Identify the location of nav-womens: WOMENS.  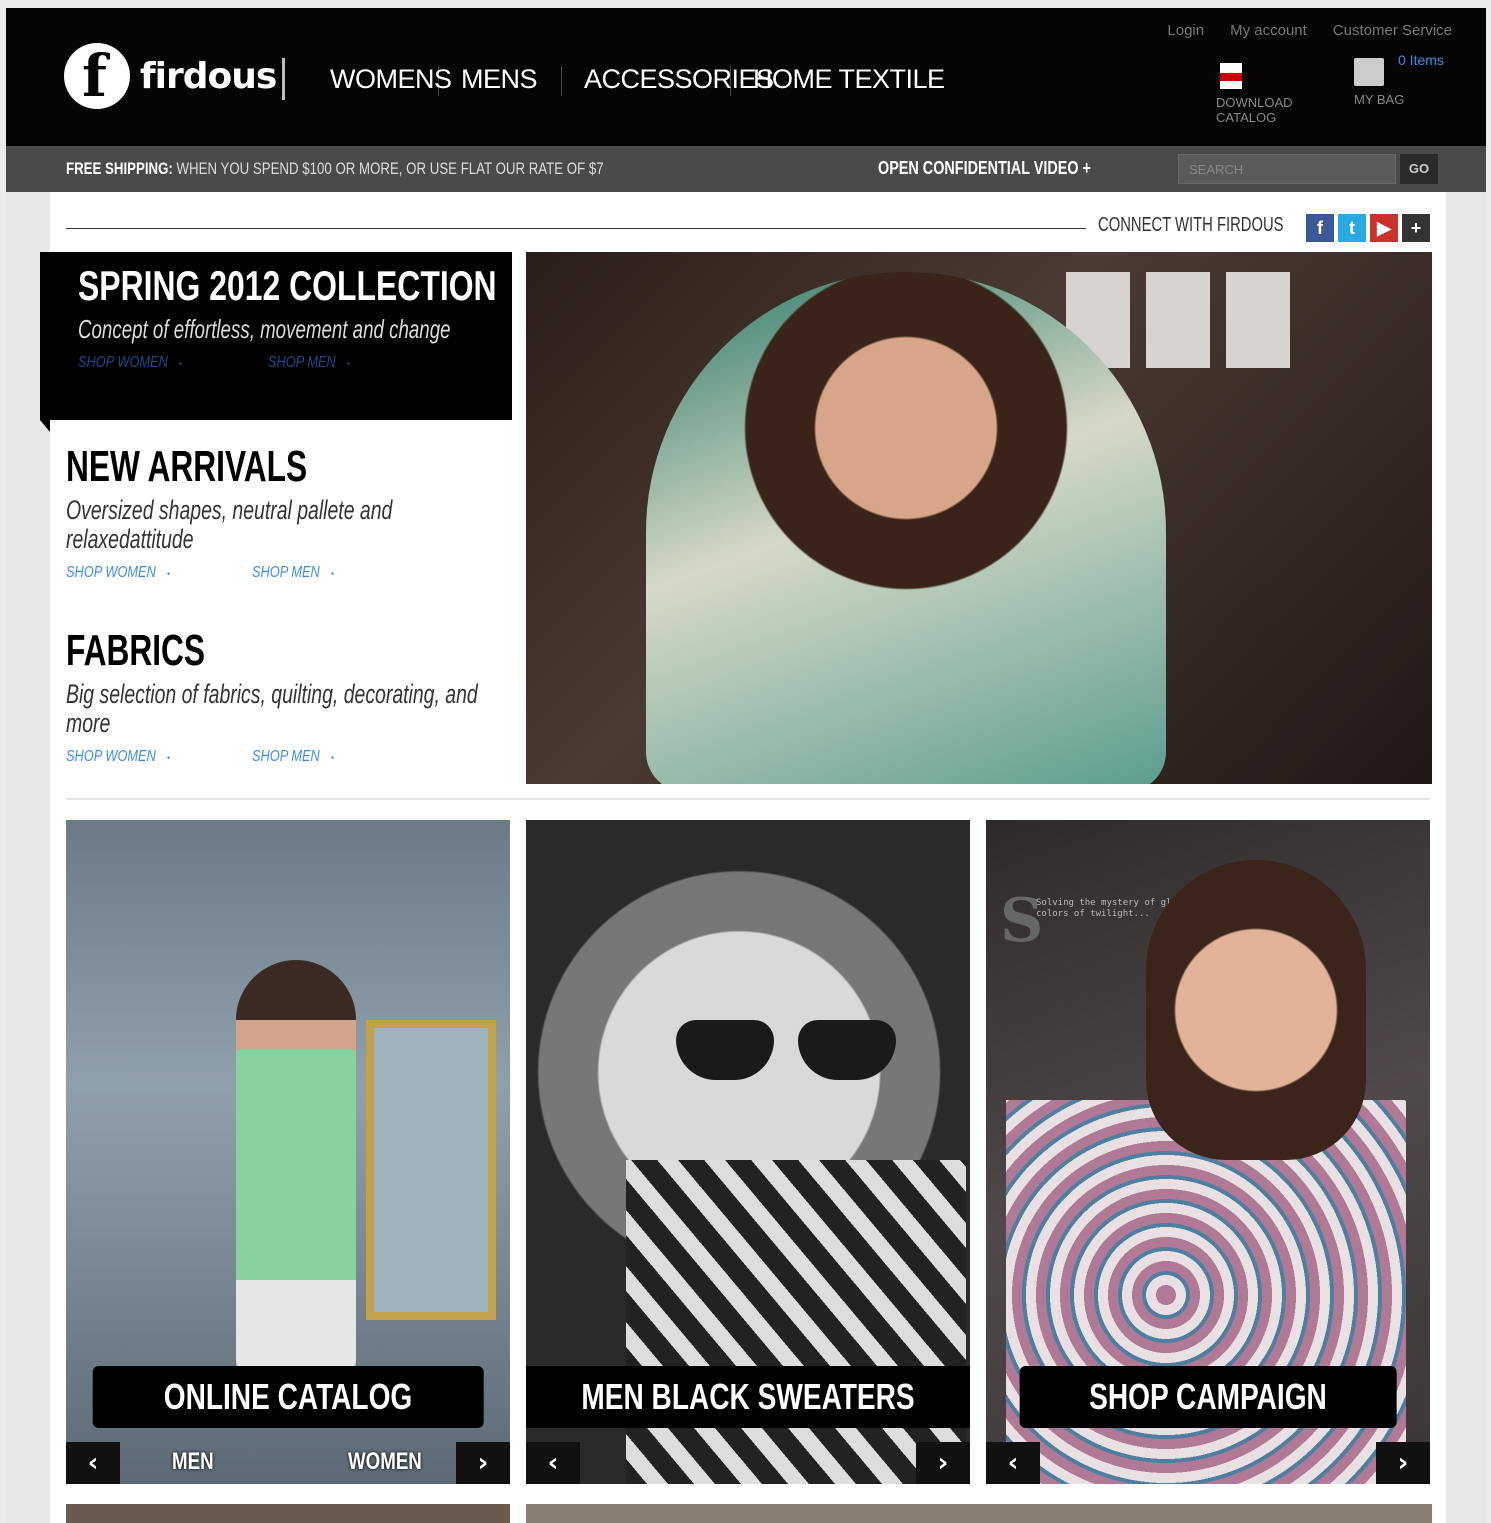
(391, 79).